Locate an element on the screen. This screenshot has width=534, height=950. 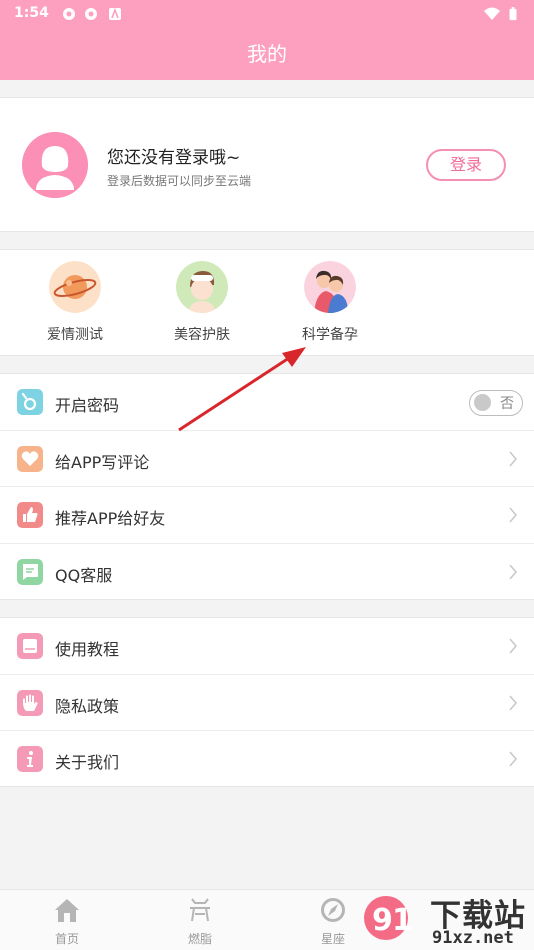
planet-icon is located at coordinates (75, 287).